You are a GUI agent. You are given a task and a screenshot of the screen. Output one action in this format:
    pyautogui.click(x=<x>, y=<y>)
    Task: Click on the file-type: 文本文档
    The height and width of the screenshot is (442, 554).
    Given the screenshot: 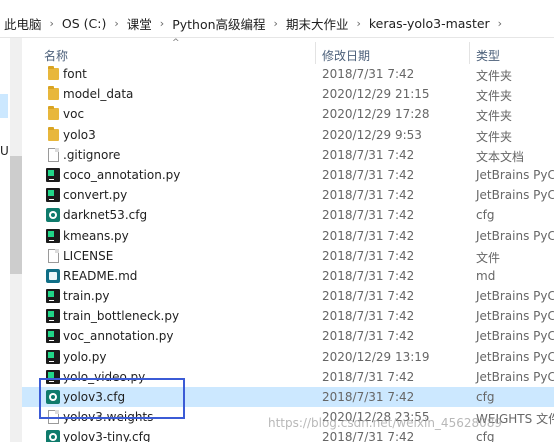 What is the action you would take?
    pyautogui.click(x=500, y=156)
    